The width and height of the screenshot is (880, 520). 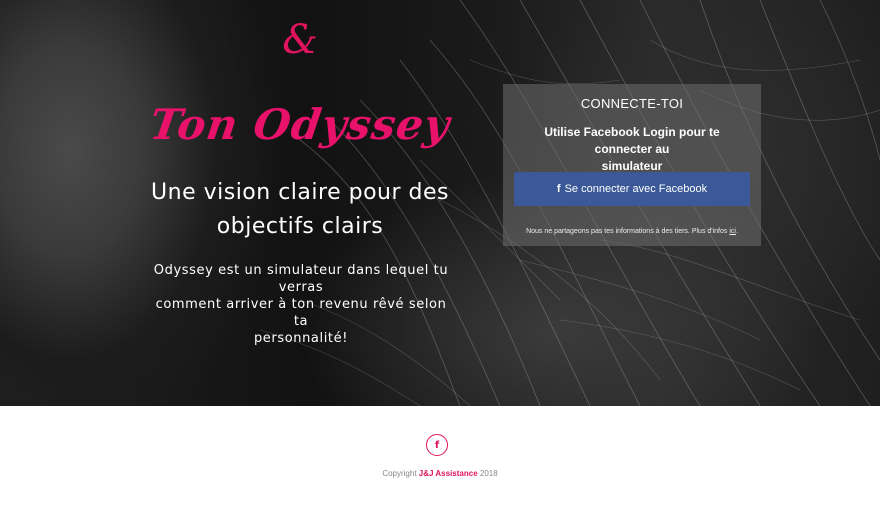 I want to click on copyright-notice: Copyright J&J Assistance 2018, so click(x=440, y=473).